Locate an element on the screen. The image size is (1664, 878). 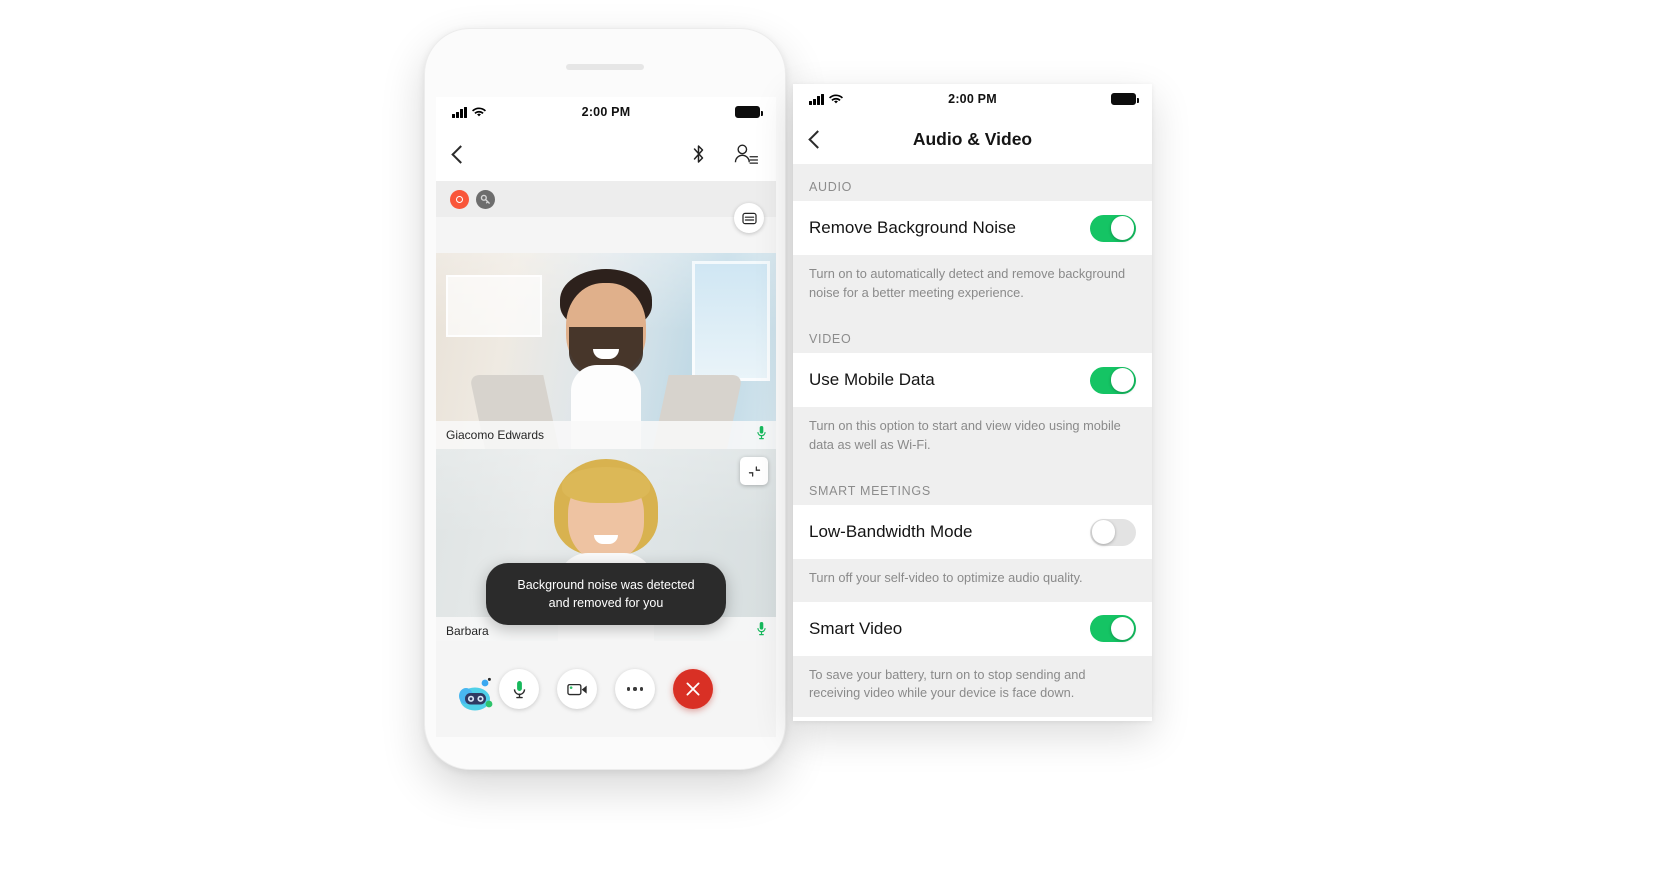
left-status-time: 2:00 PM is located at coordinates (606, 112).